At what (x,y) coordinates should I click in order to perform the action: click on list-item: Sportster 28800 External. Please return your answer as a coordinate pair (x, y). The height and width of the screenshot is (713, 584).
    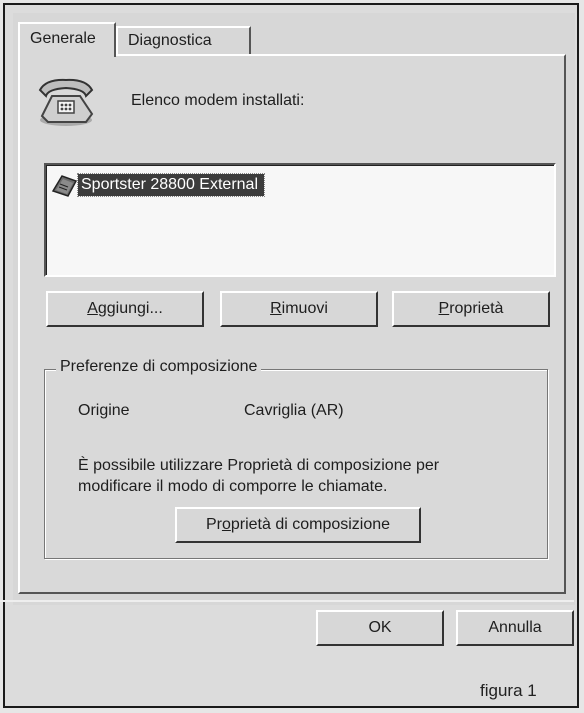
    Looking at the image, I should click on (157, 185).